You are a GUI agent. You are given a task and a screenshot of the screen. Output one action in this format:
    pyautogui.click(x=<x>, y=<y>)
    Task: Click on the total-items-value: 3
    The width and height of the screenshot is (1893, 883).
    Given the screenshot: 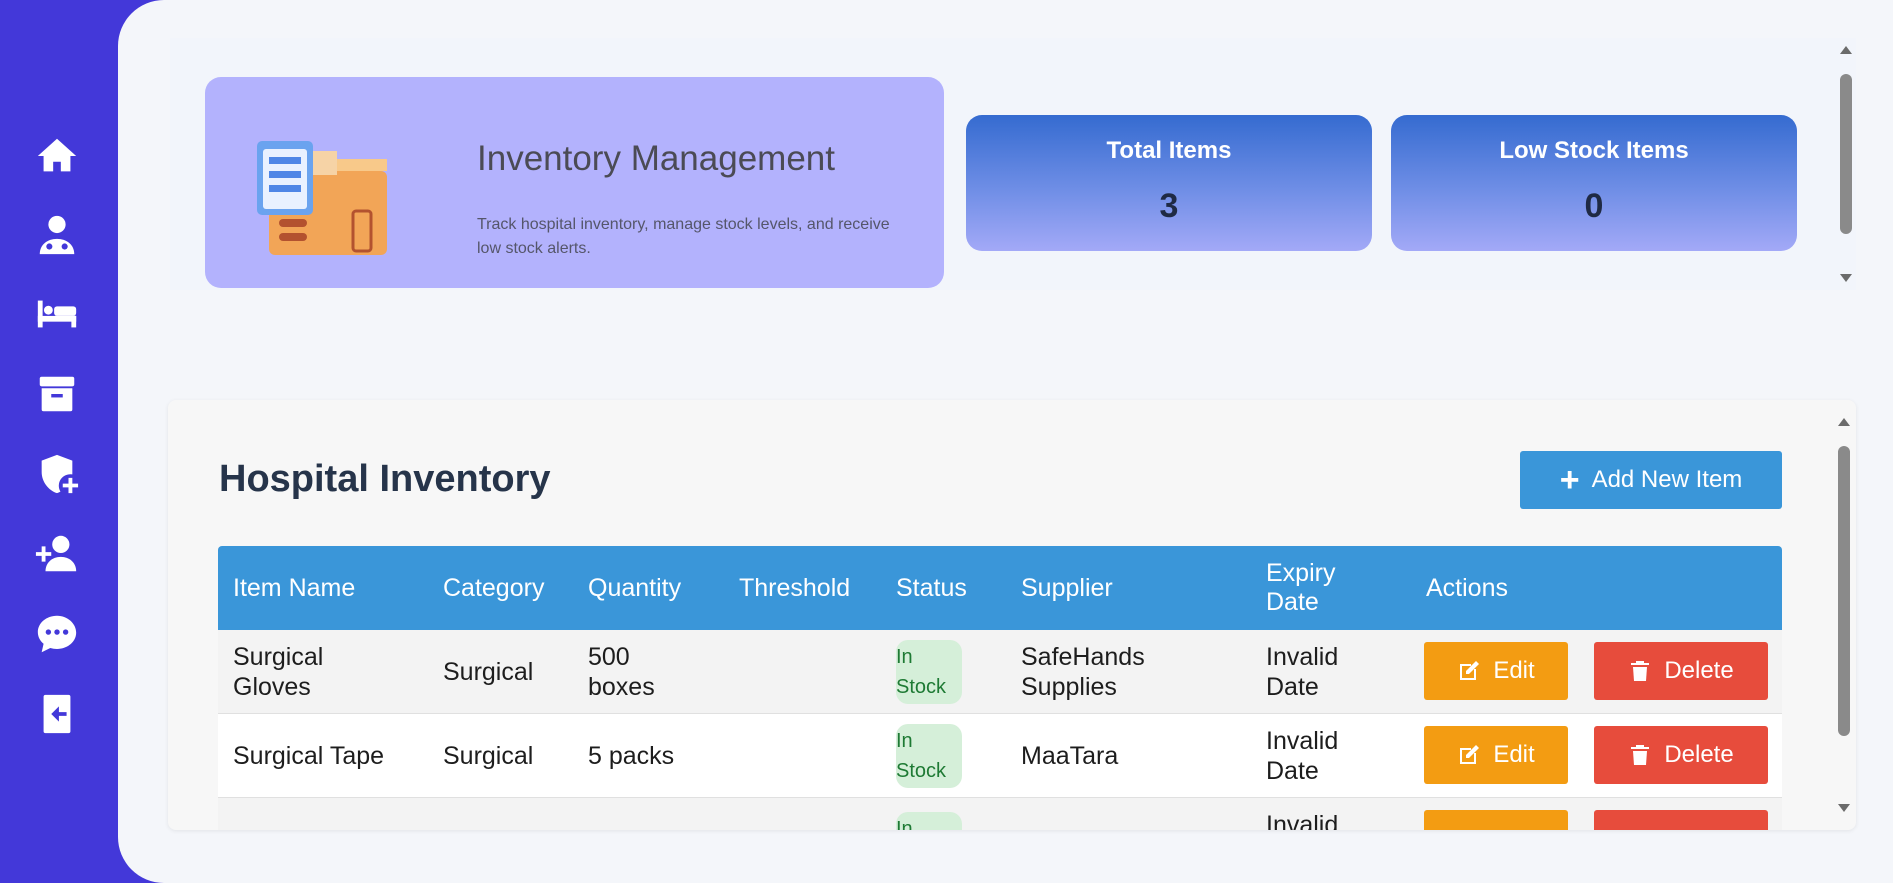 What is the action you would take?
    pyautogui.click(x=1169, y=206)
    